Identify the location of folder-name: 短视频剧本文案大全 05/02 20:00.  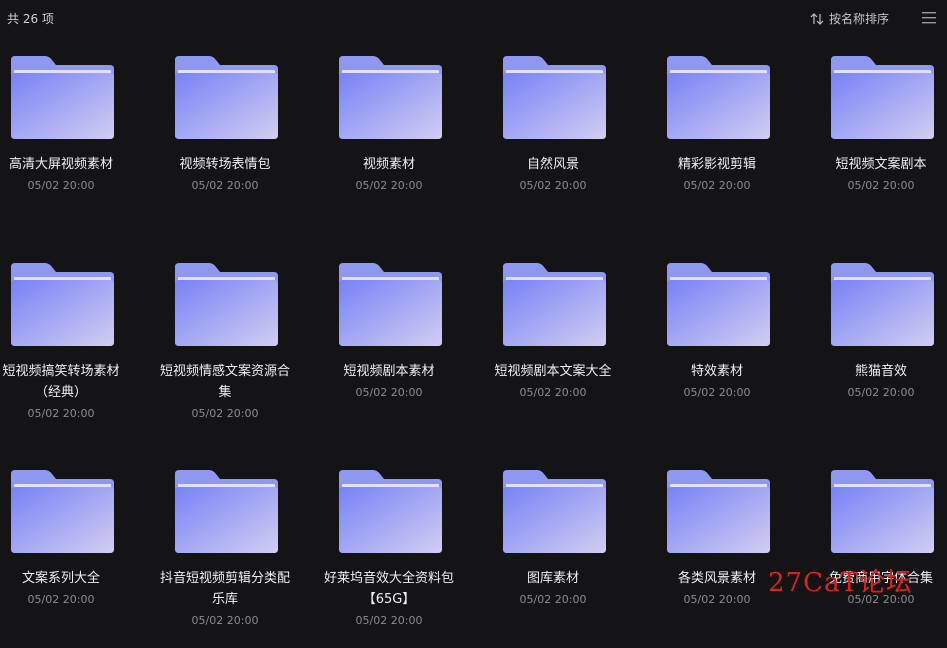
(553, 382).